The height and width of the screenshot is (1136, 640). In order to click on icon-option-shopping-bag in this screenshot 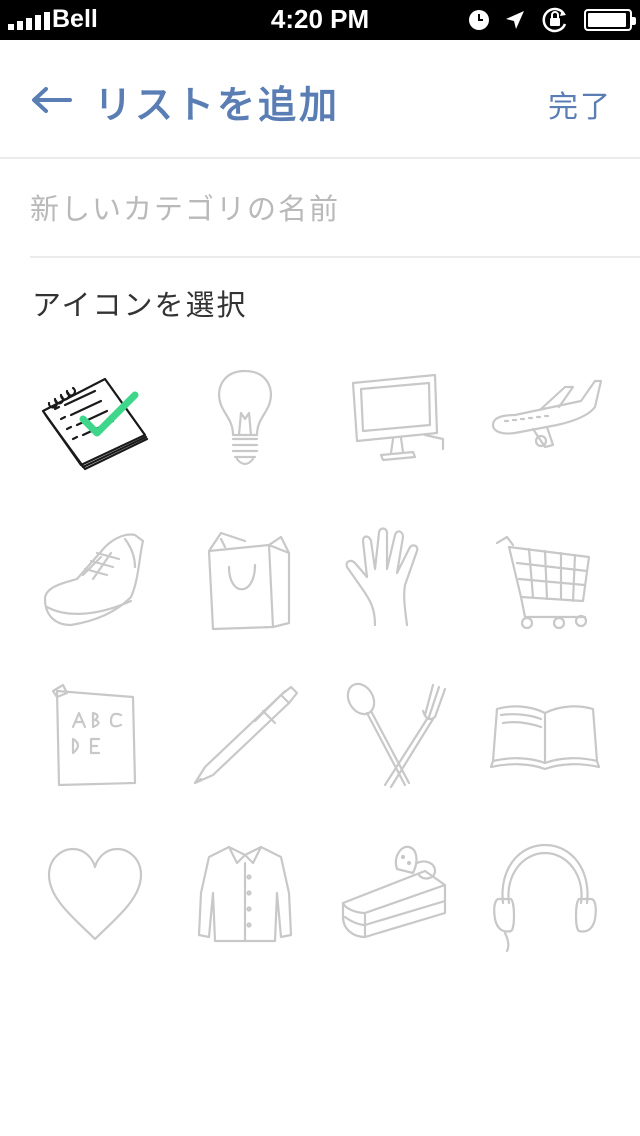, I will do `click(245, 577)`.